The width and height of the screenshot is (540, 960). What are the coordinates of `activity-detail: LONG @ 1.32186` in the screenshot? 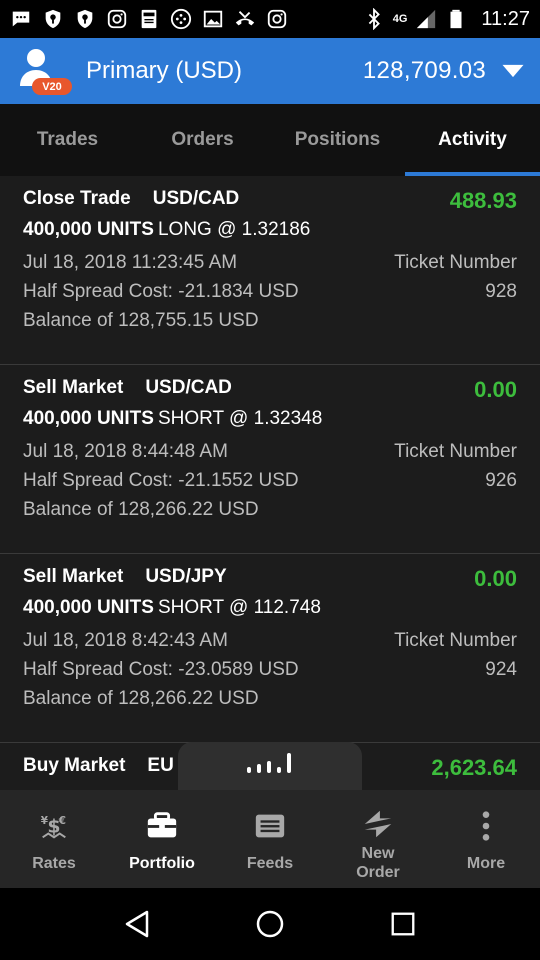 It's located at (234, 229).